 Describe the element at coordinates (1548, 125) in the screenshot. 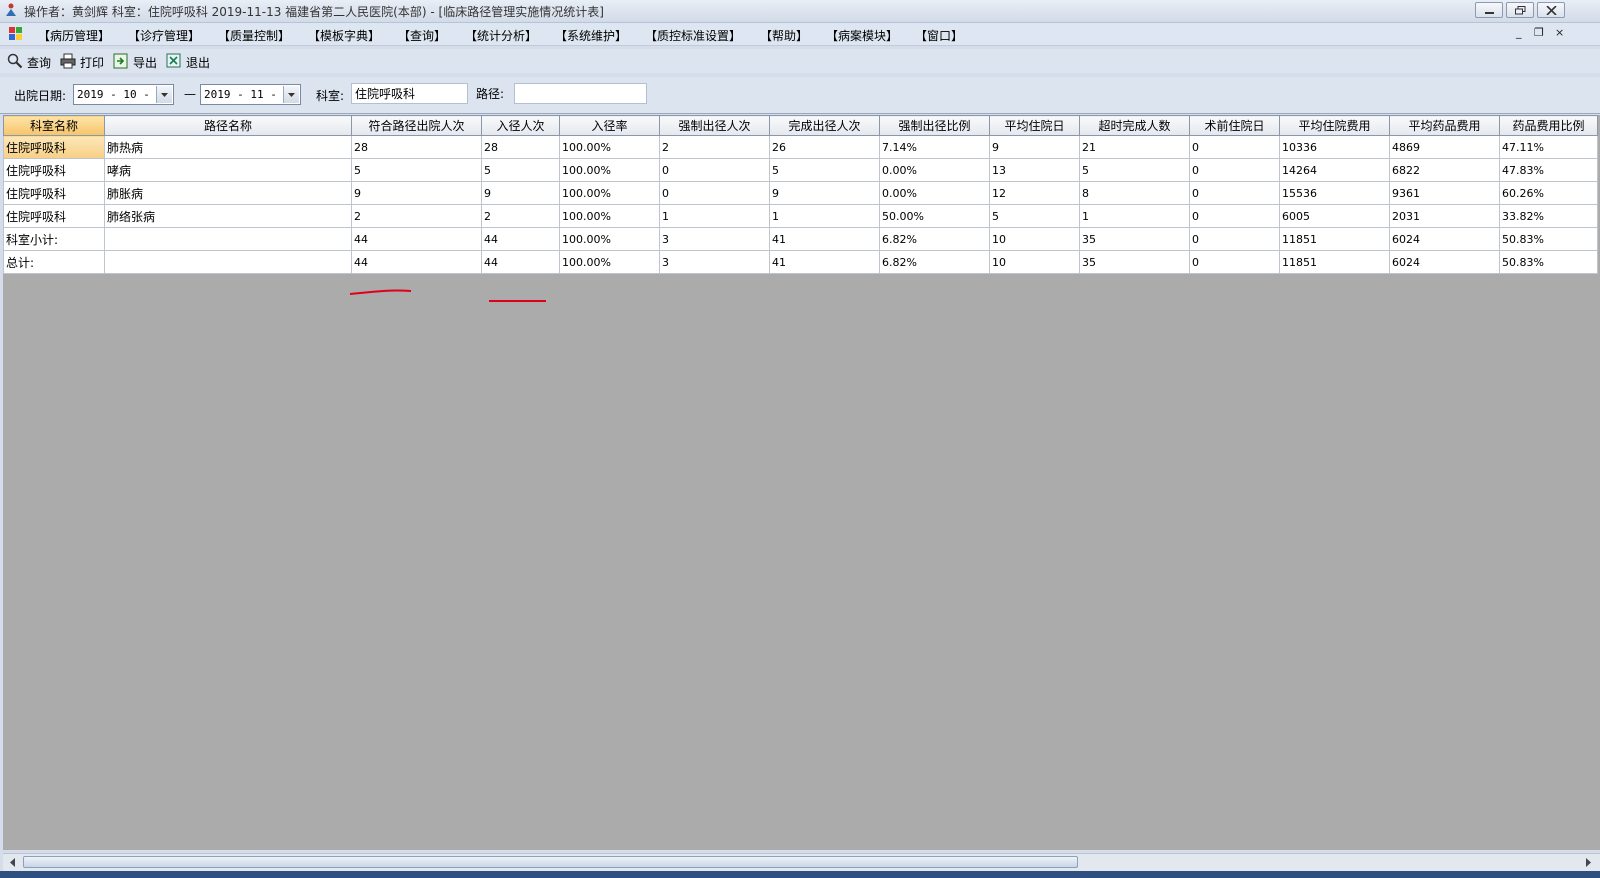

I see `column-header: 药品费用比例` at that location.